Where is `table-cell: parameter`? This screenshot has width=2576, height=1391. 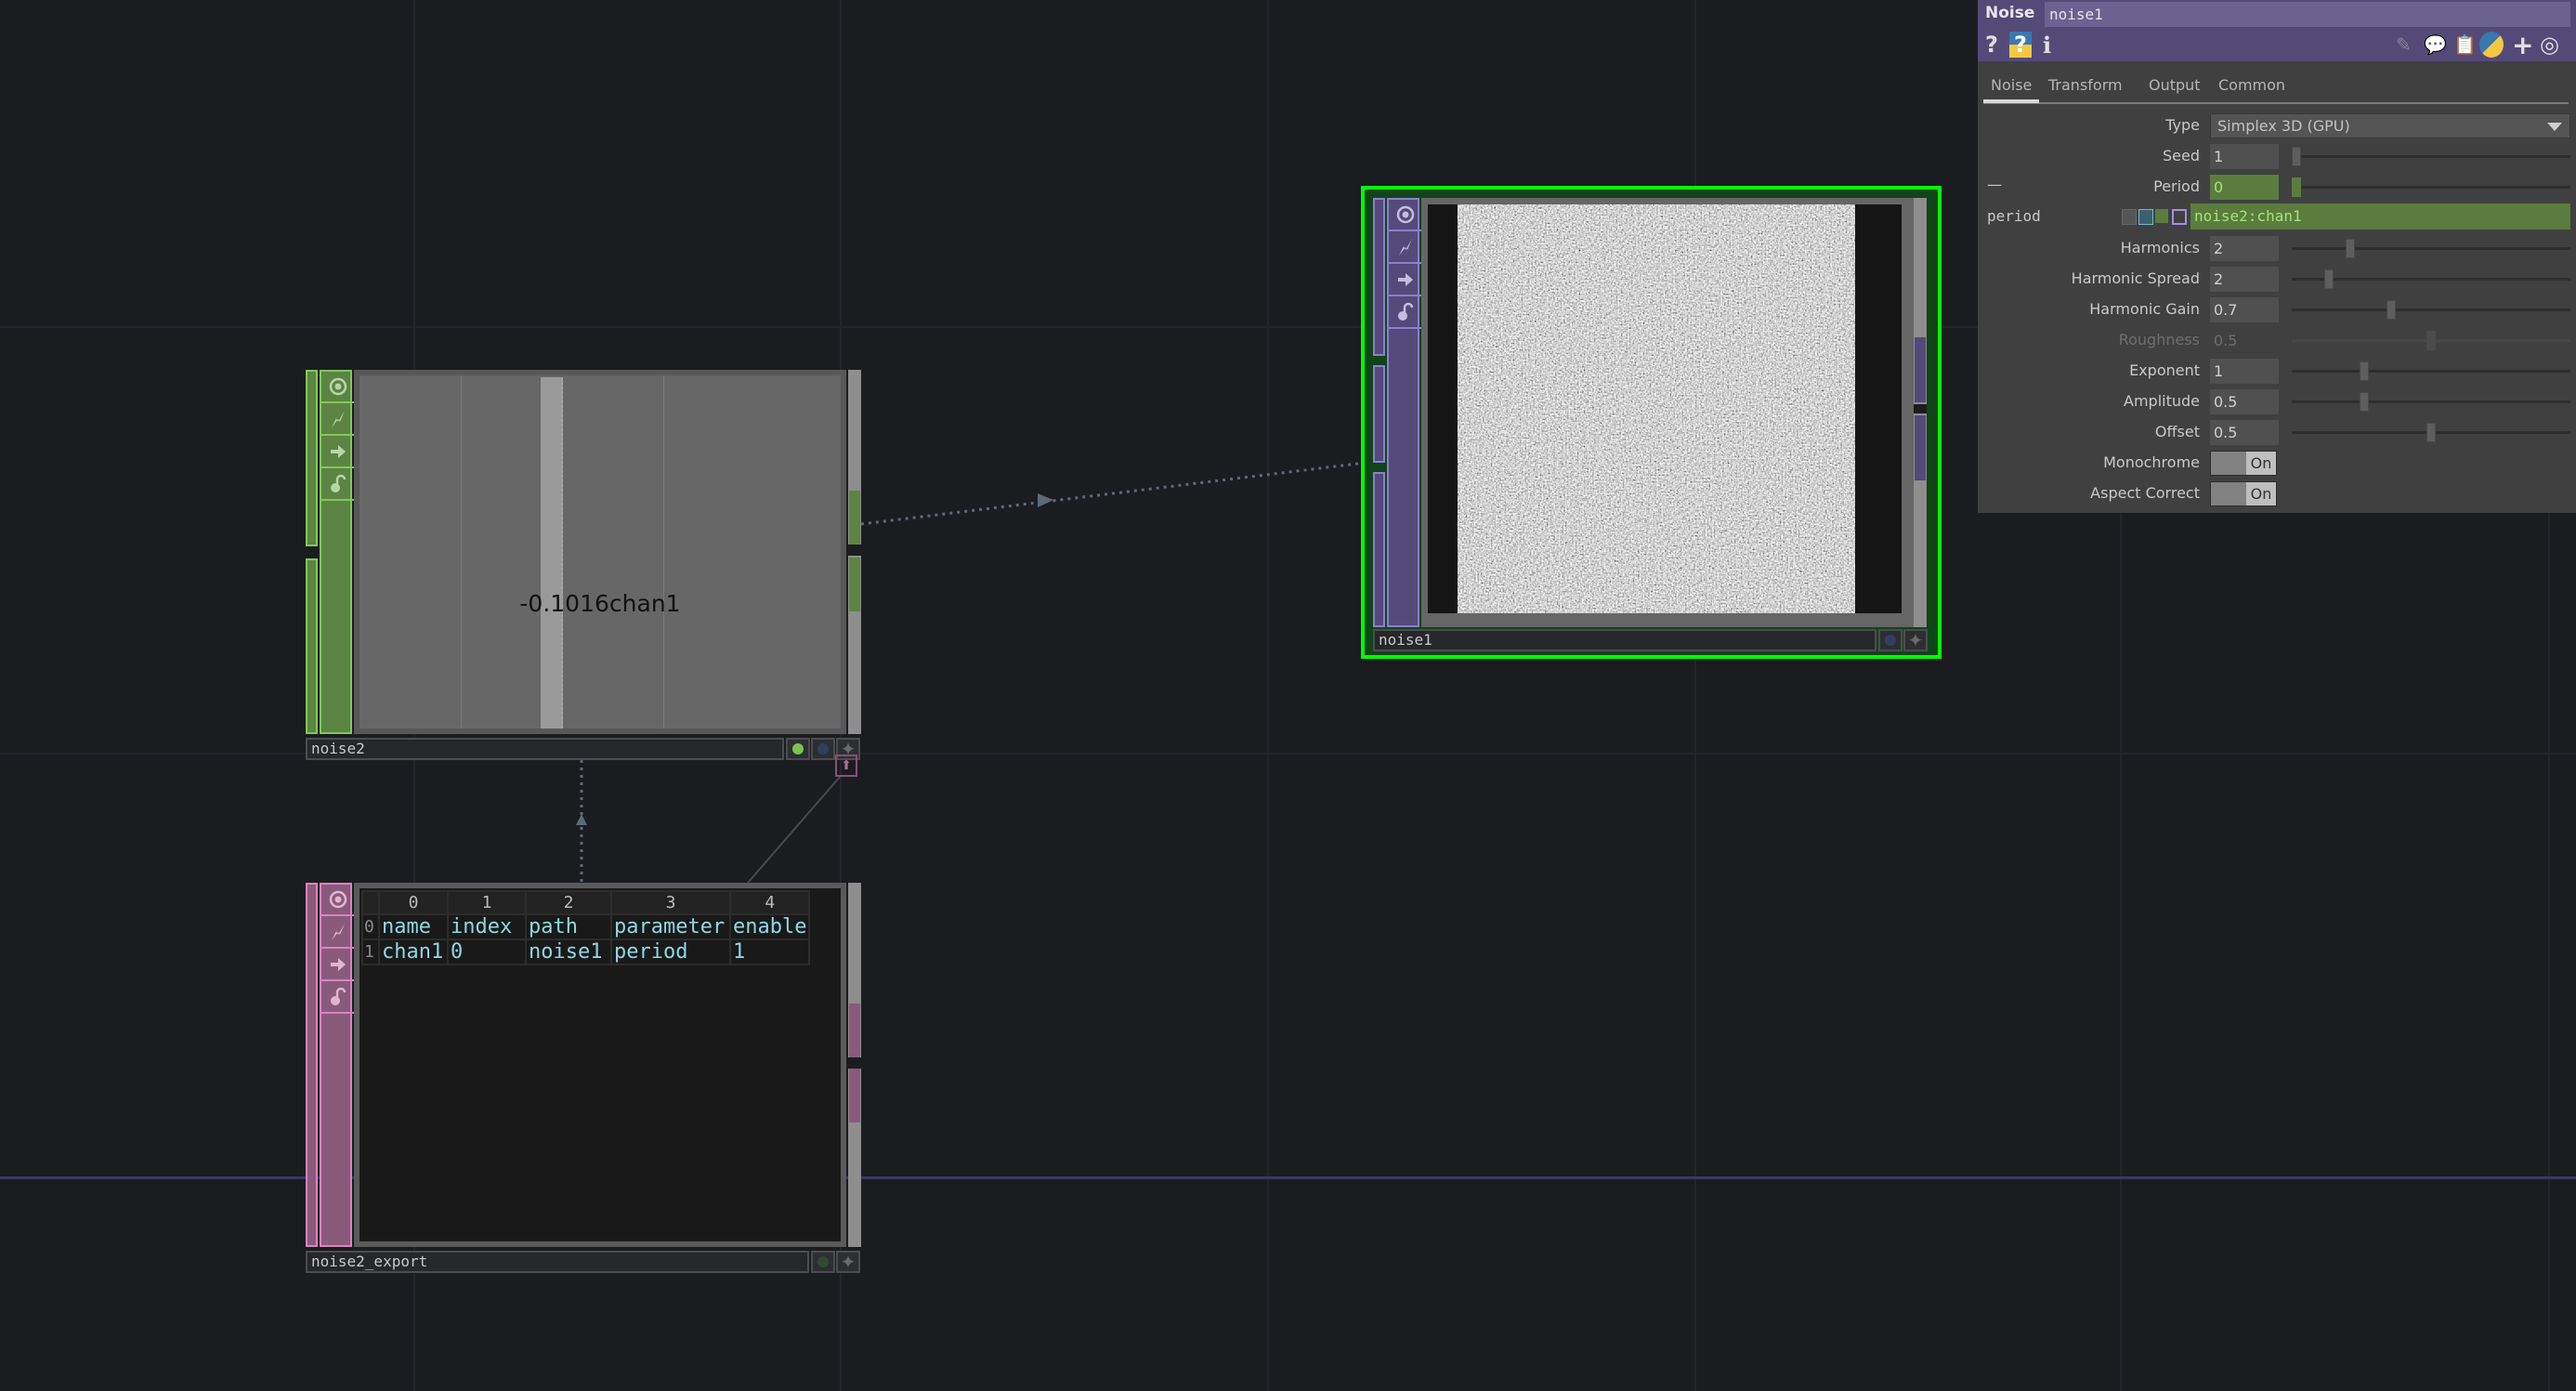
table-cell: parameter is located at coordinates (670, 926).